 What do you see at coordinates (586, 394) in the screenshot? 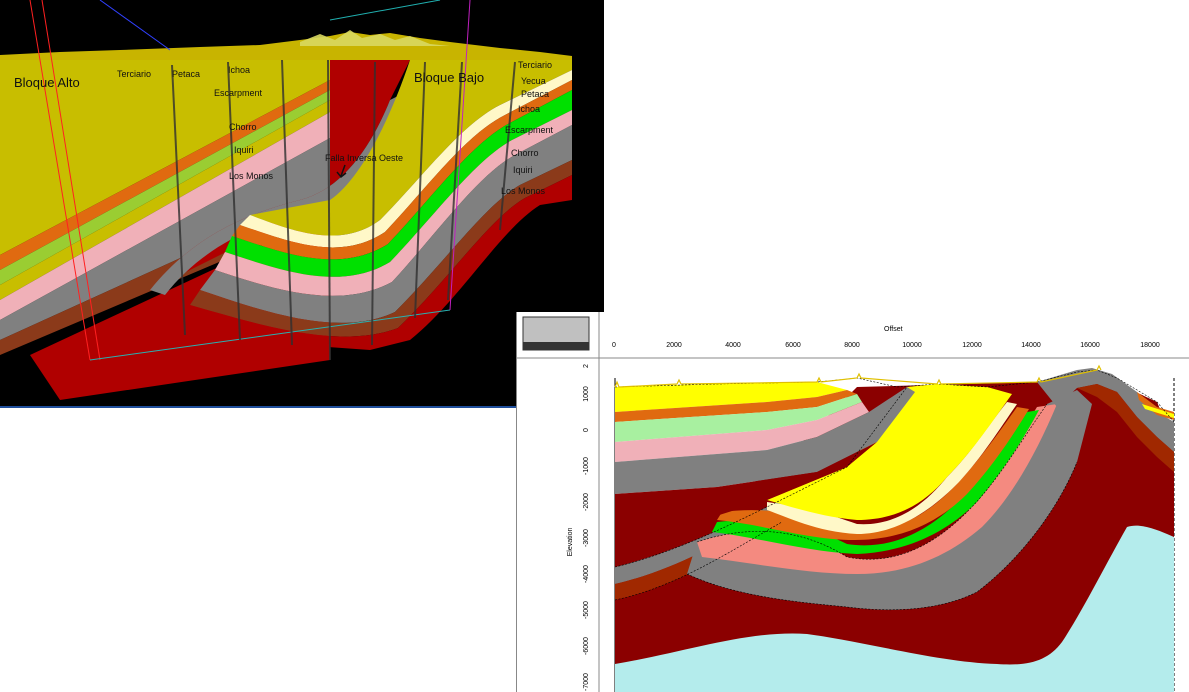
I see `y-tick: 1000` at bounding box center [586, 394].